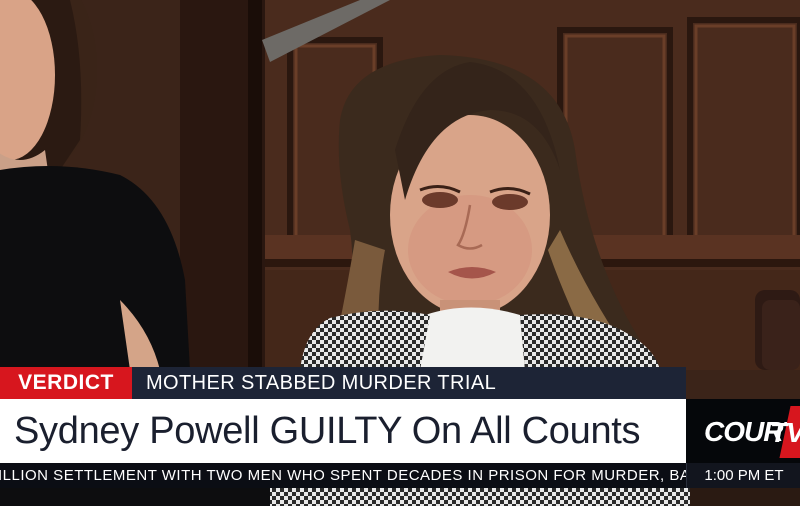  I want to click on logo-text-tv: TV, so click(785, 432).